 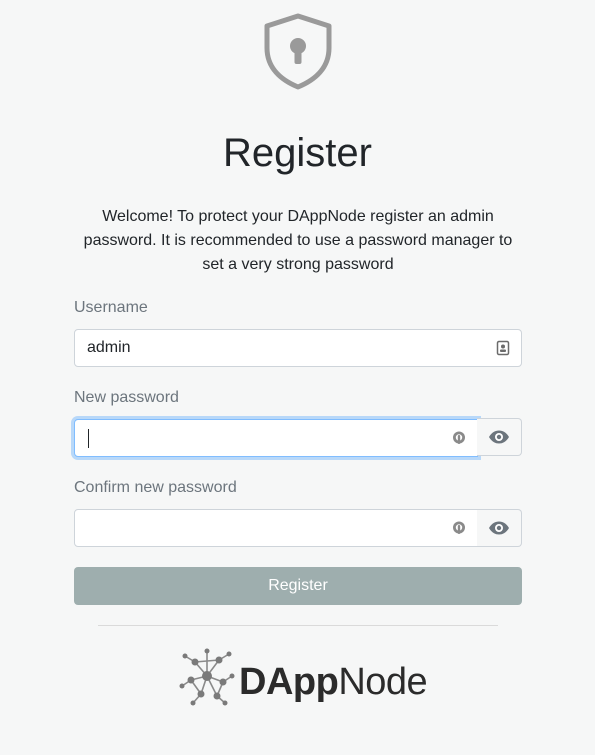 I want to click on register-button: Register, so click(x=298, y=586).